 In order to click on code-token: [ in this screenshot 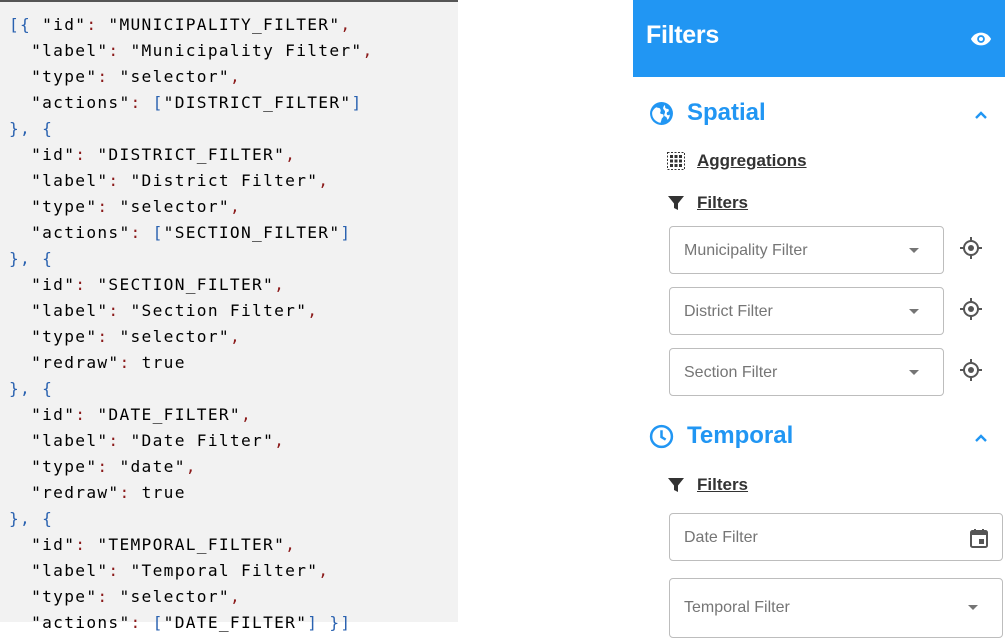, I will do `click(158, 622)`.